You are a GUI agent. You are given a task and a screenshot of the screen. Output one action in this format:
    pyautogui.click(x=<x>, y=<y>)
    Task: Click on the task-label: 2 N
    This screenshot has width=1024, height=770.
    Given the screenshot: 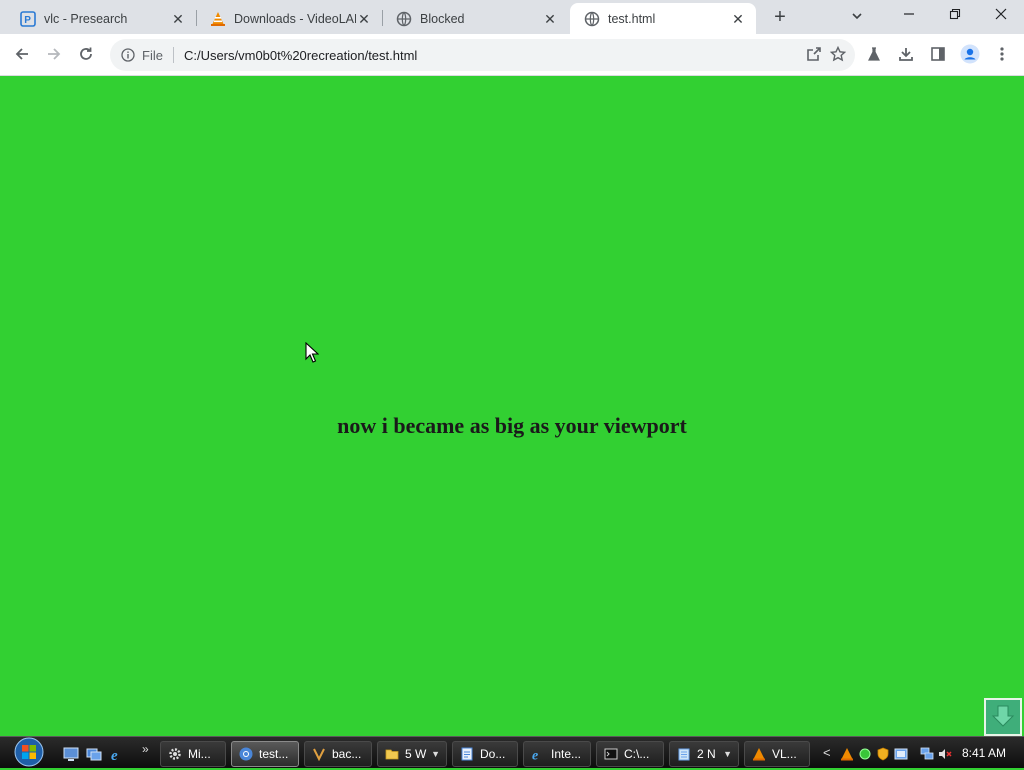 What is the action you would take?
    pyautogui.click(x=706, y=754)
    